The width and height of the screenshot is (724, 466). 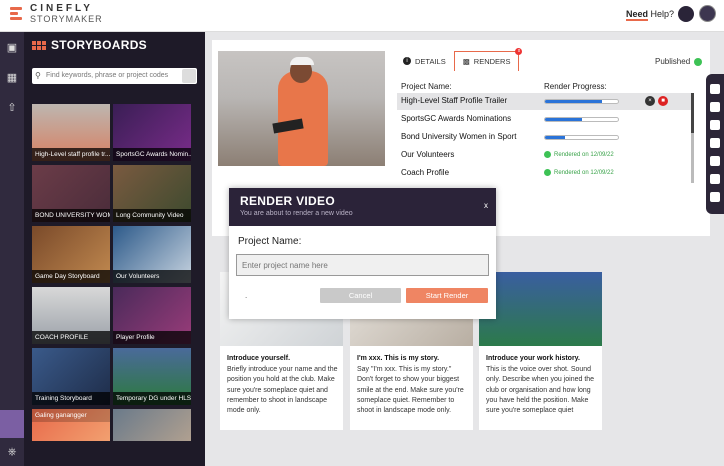 I want to click on storyboard-card: Game Day Storyboard, so click(x=71, y=254).